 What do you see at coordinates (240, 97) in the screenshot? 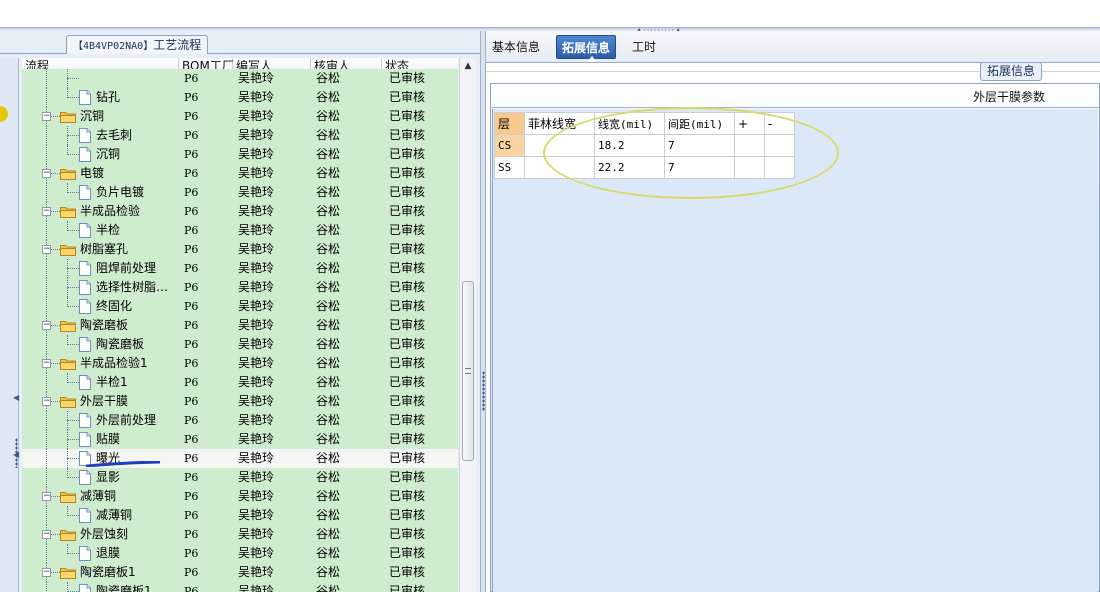
I see `tree-row: 钻孔 P6 吴艳玲 谷松 已审核` at bounding box center [240, 97].